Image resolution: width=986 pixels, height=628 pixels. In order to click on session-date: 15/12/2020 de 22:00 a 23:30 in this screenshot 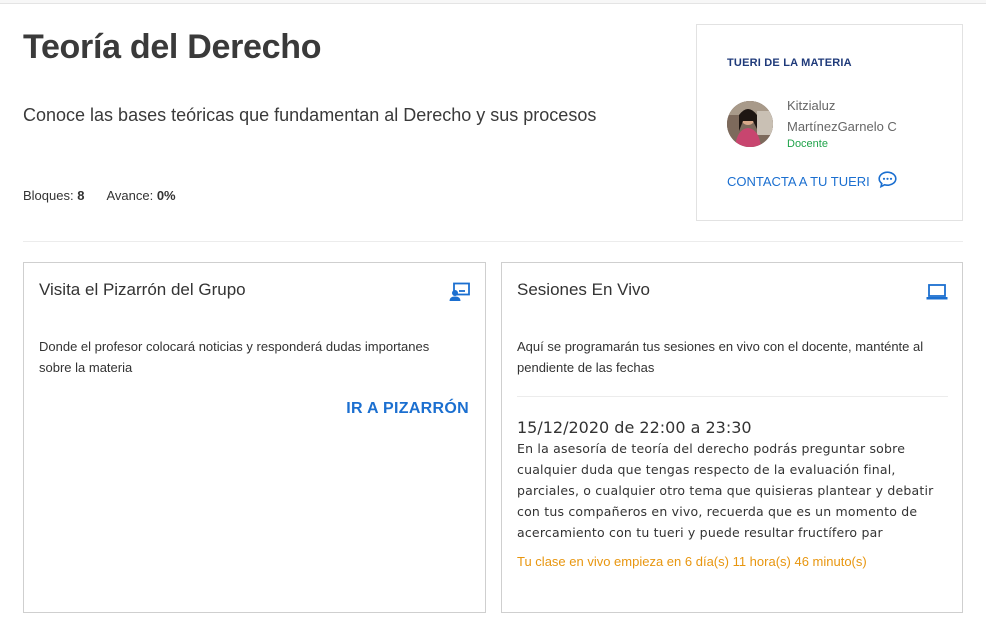, I will do `click(634, 427)`.